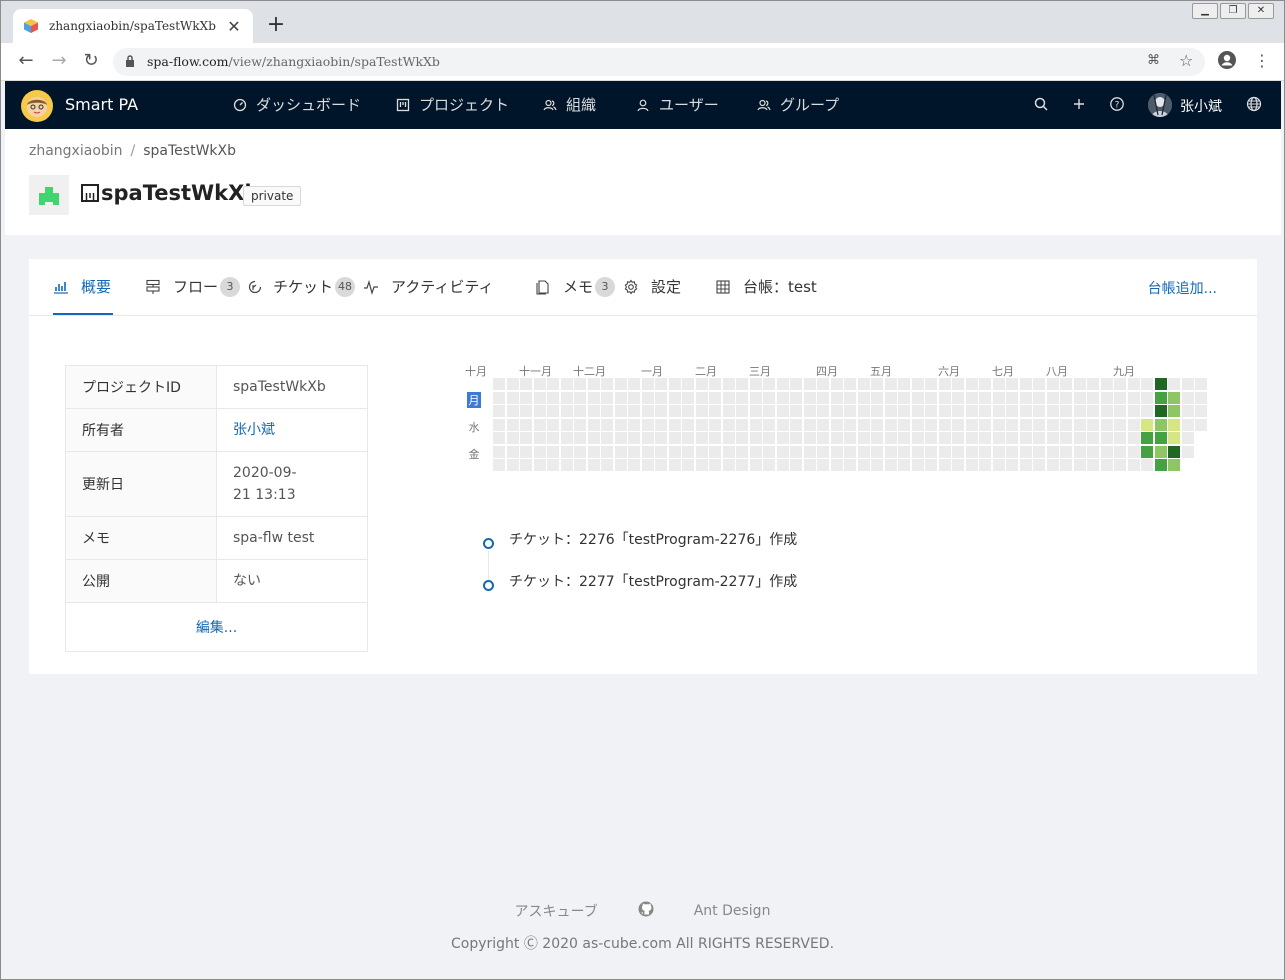 The height and width of the screenshot is (980, 1285). What do you see at coordinates (732, 911) in the screenshot?
I see `footer-link-antdesign: Ant Design` at bounding box center [732, 911].